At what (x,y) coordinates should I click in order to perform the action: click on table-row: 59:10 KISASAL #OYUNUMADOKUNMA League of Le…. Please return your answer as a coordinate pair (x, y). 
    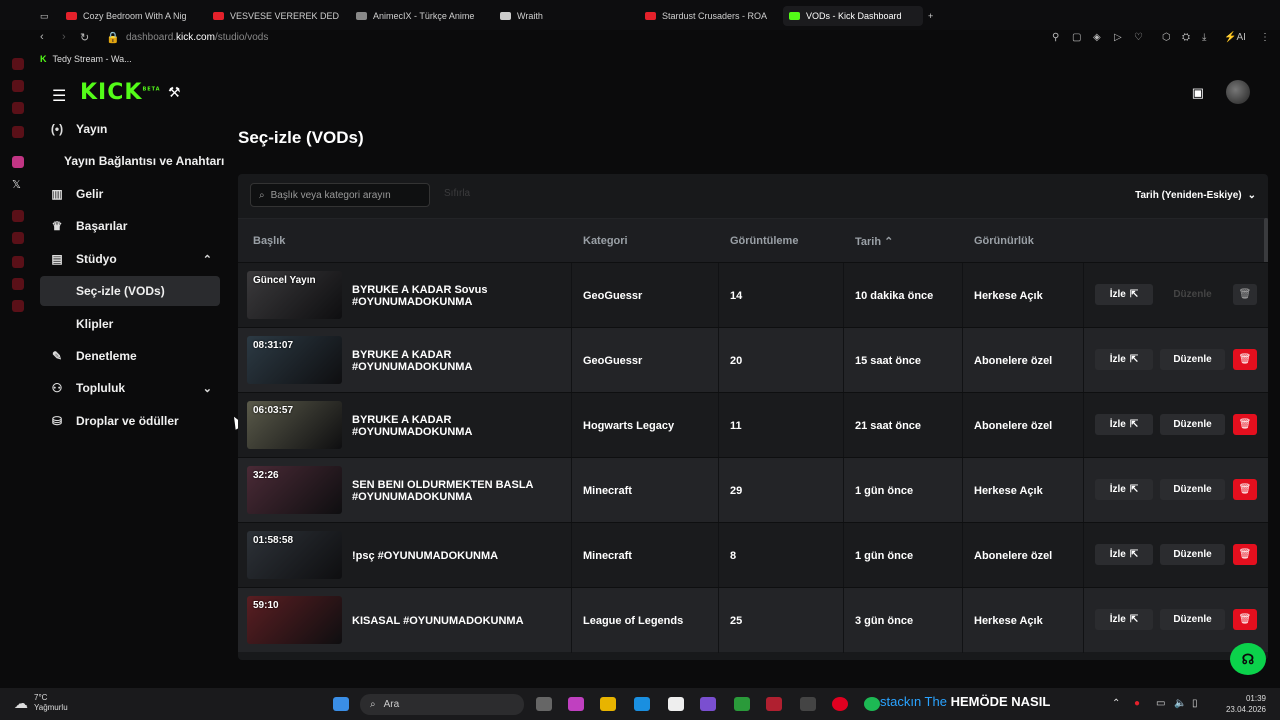
    Looking at the image, I should click on (753, 620).